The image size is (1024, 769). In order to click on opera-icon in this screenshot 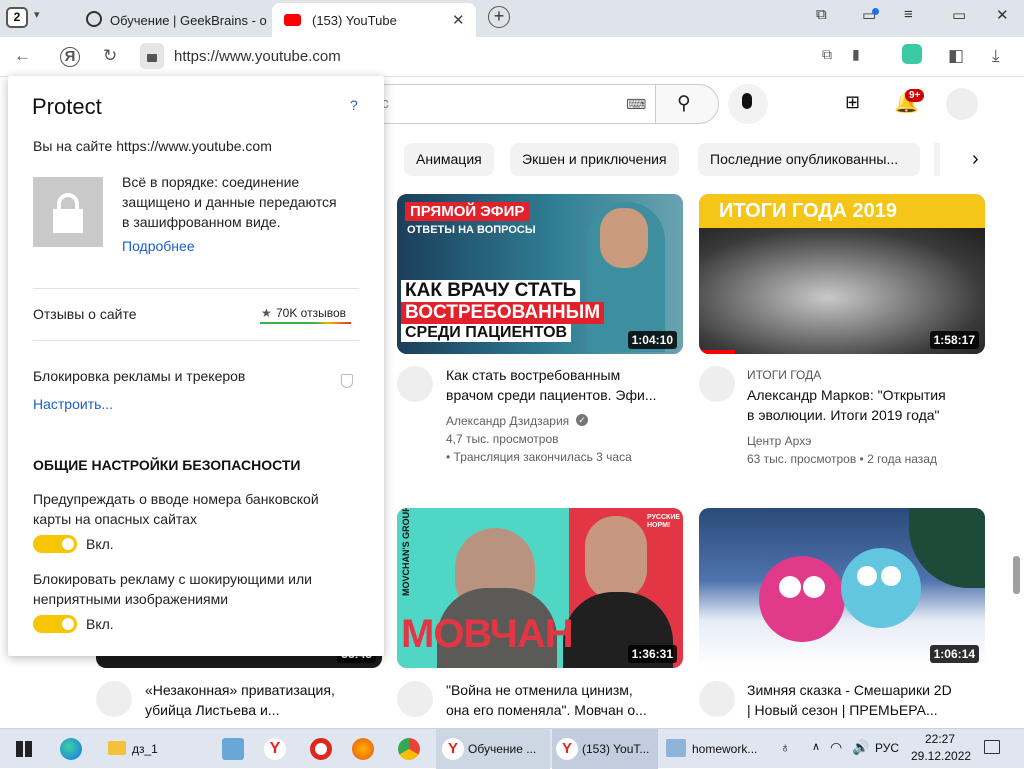, I will do `click(321, 749)`.